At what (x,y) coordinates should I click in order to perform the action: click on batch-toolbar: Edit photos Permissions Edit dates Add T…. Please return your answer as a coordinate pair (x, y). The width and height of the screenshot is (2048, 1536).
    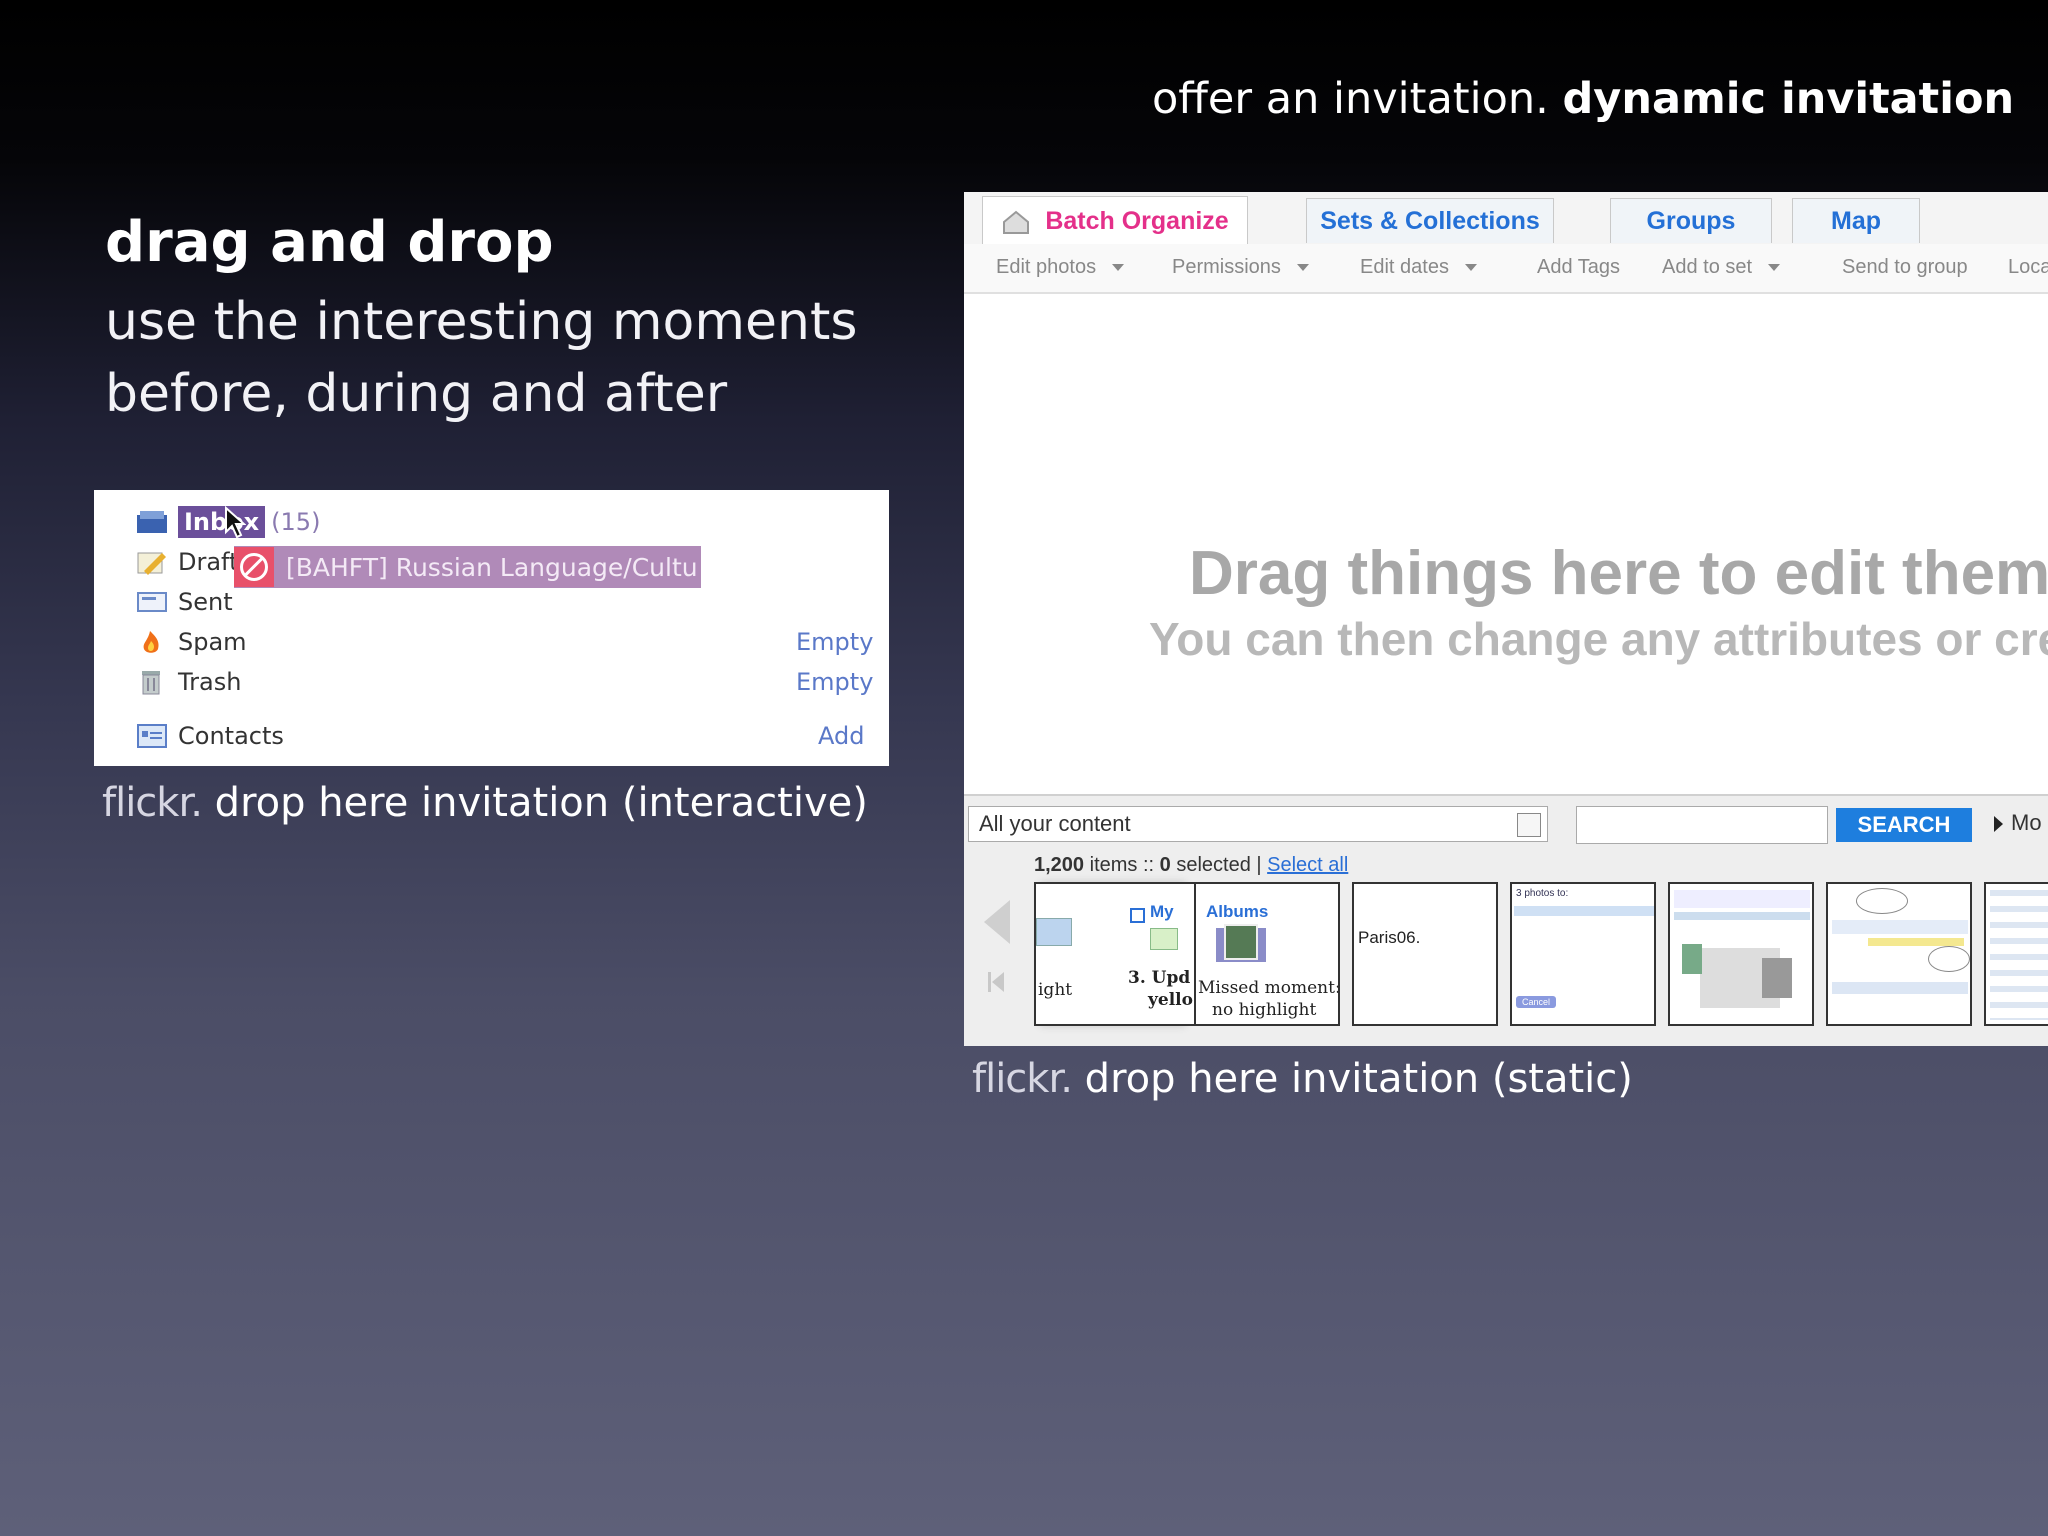
    Looking at the image, I should click on (1506, 269).